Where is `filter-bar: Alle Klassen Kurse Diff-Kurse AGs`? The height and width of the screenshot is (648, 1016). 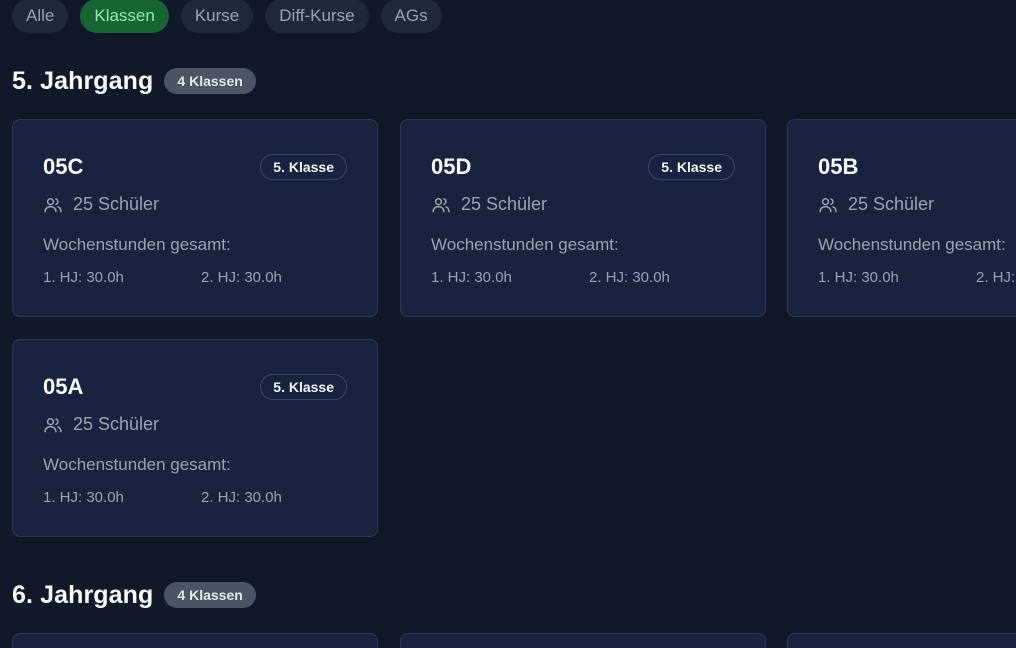
filter-bar: Alle Klassen Kurse Diff-Kurse AGs is located at coordinates (227, 16).